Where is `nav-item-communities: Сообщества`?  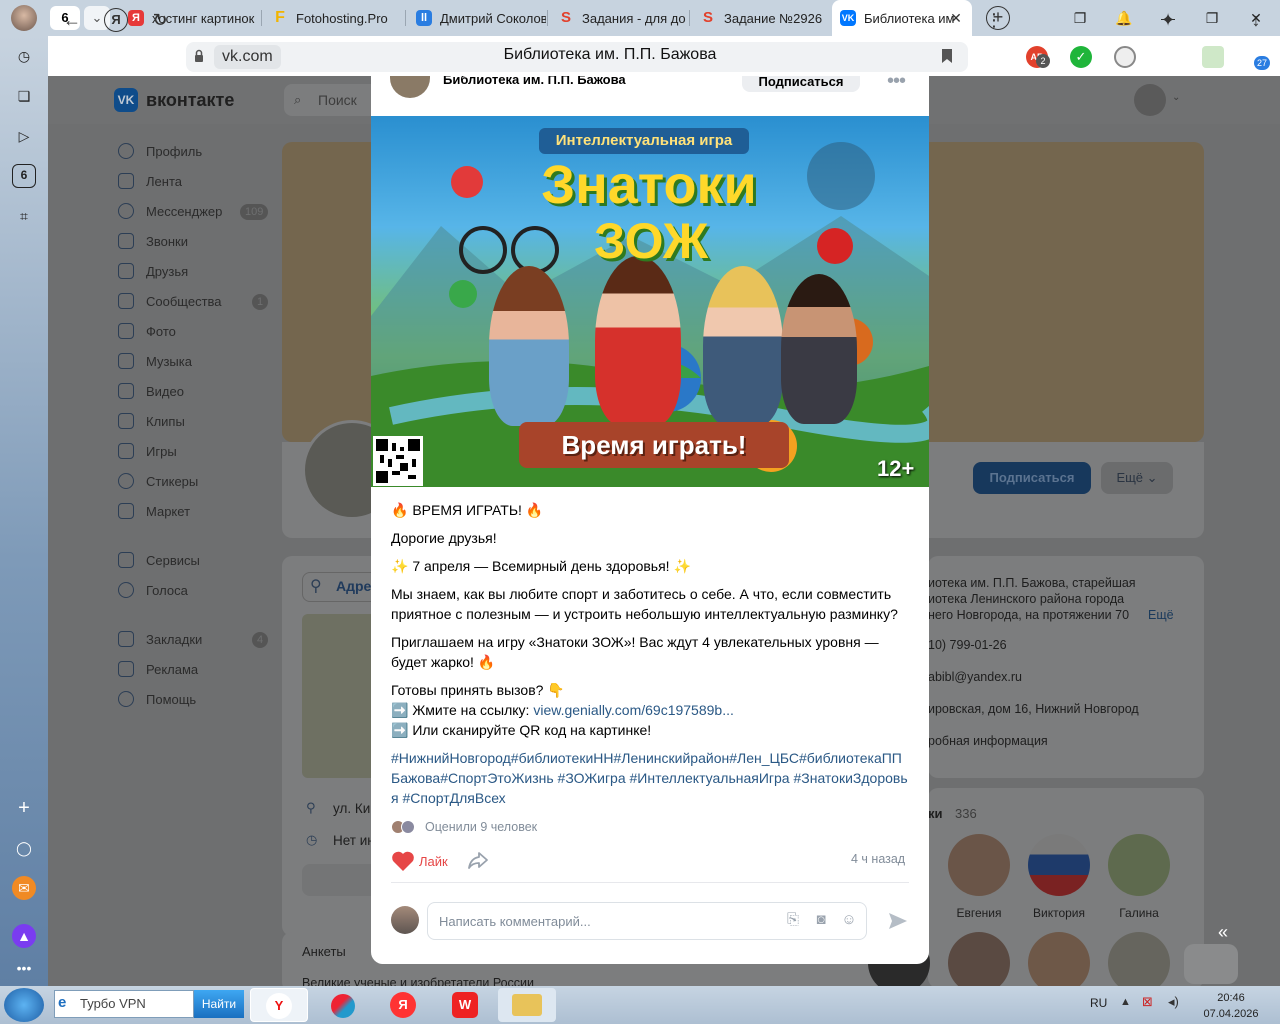
nav-item-communities: Сообщества is located at coordinates (170, 301).